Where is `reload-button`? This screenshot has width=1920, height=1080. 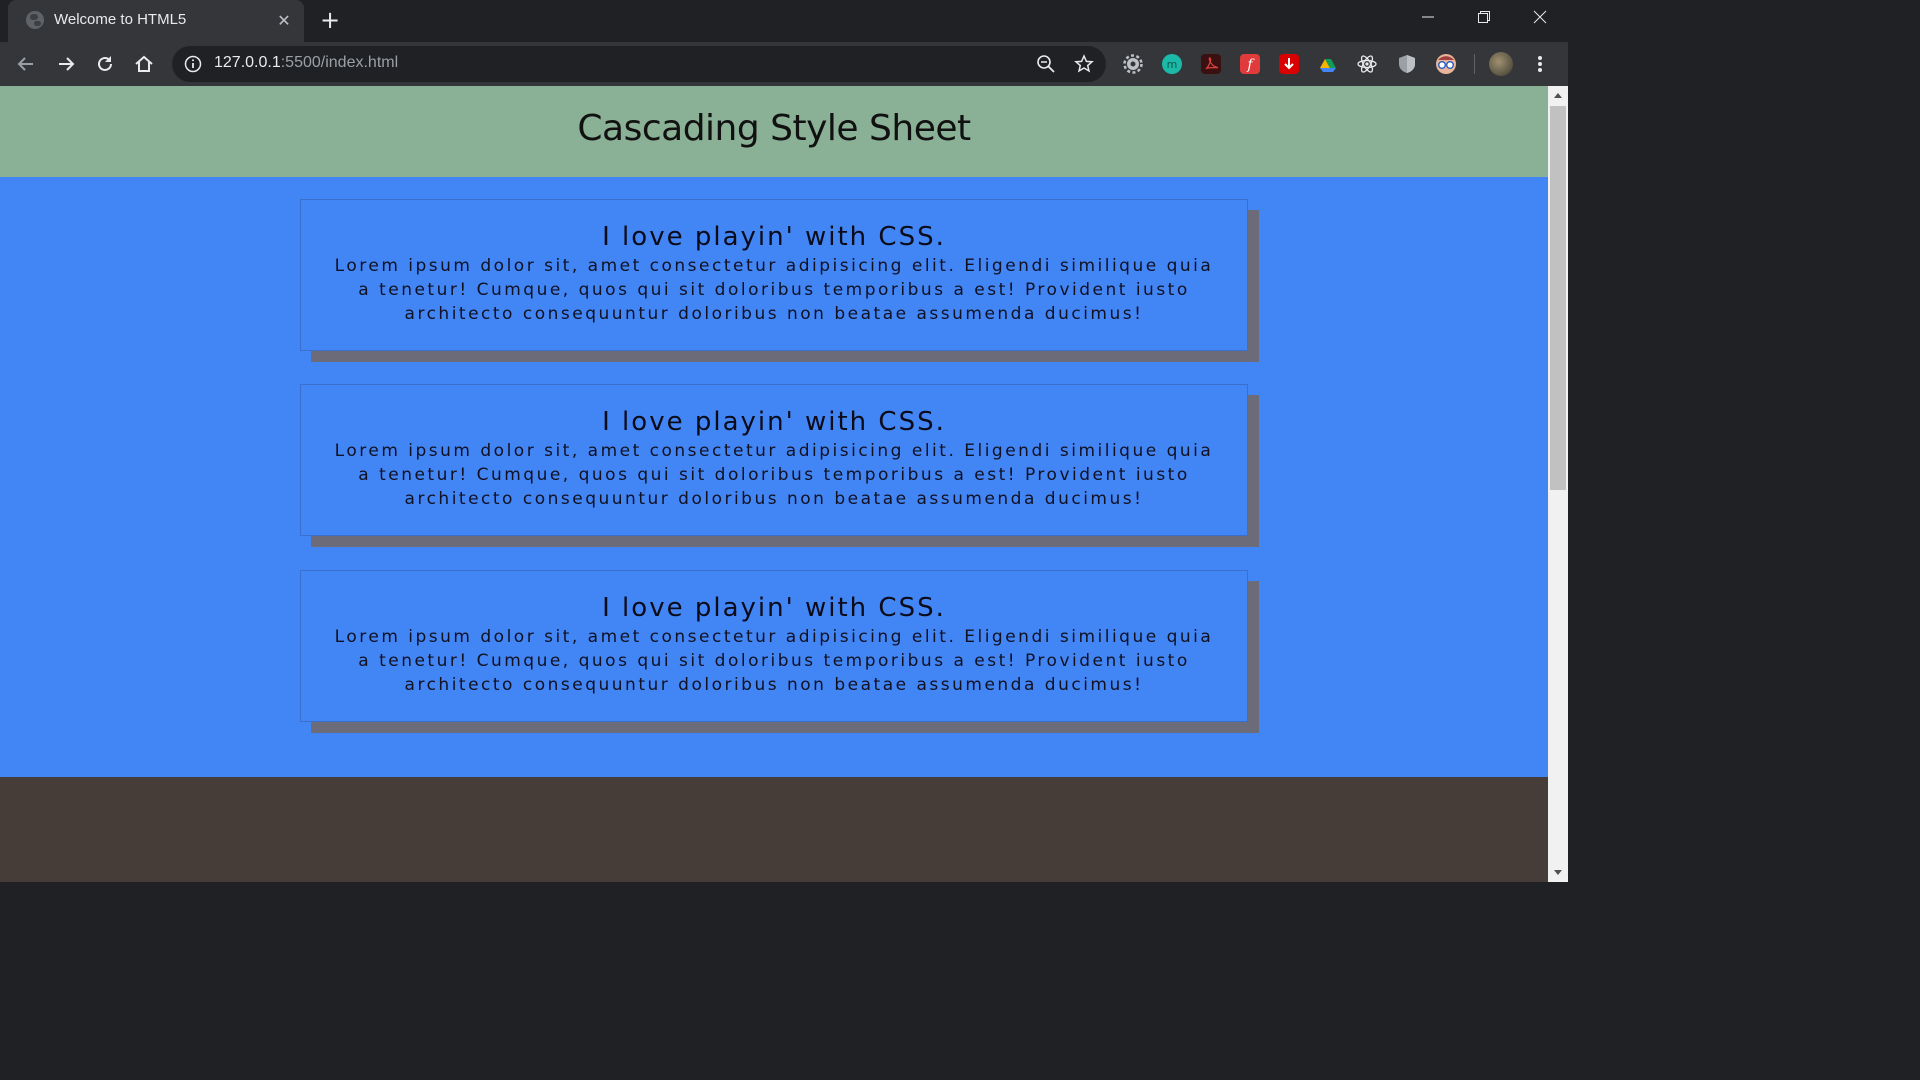 reload-button is located at coordinates (105, 64).